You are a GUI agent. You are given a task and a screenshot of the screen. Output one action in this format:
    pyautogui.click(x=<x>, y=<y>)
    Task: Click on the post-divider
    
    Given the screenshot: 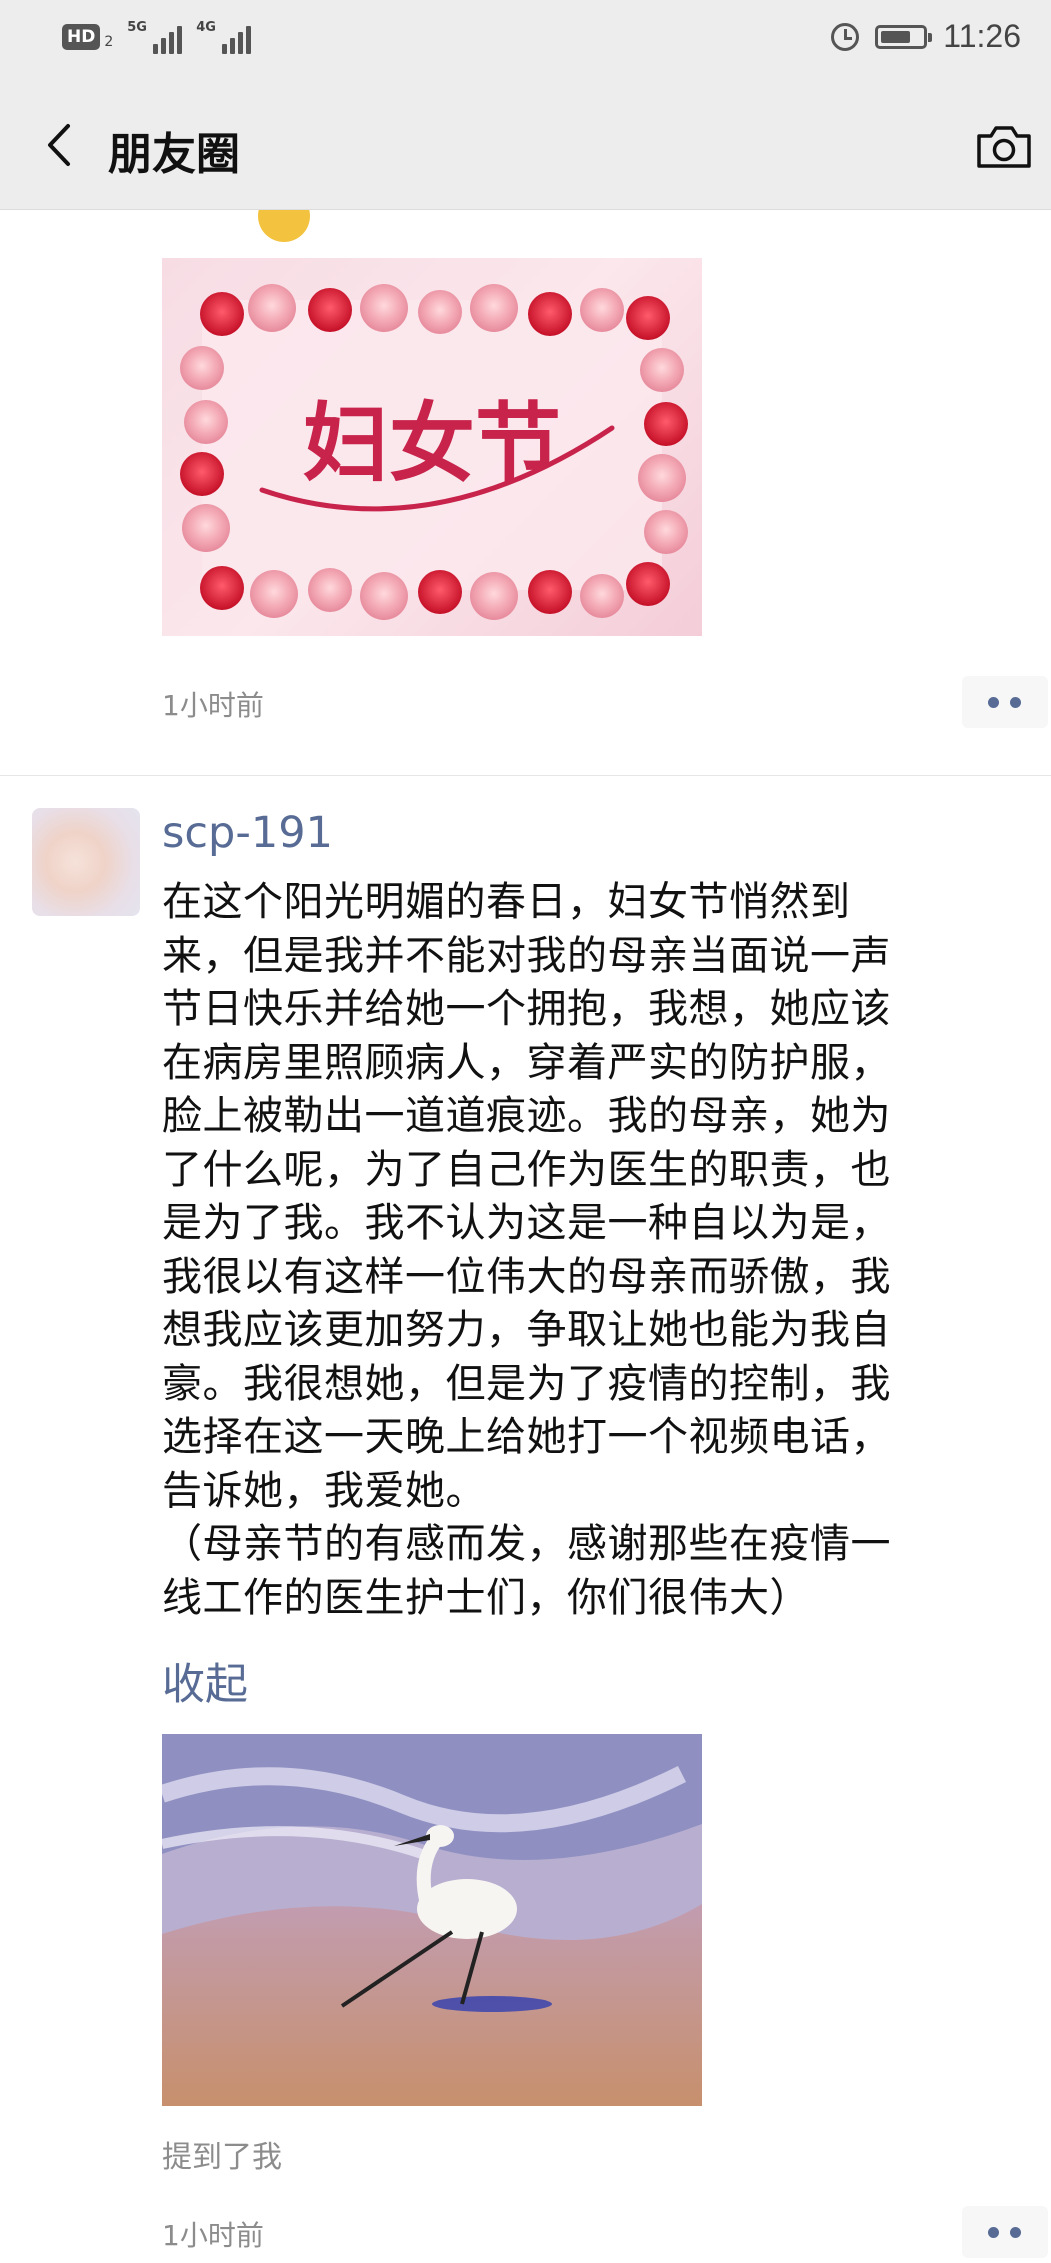 What is the action you would take?
    pyautogui.click(x=525, y=775)
    